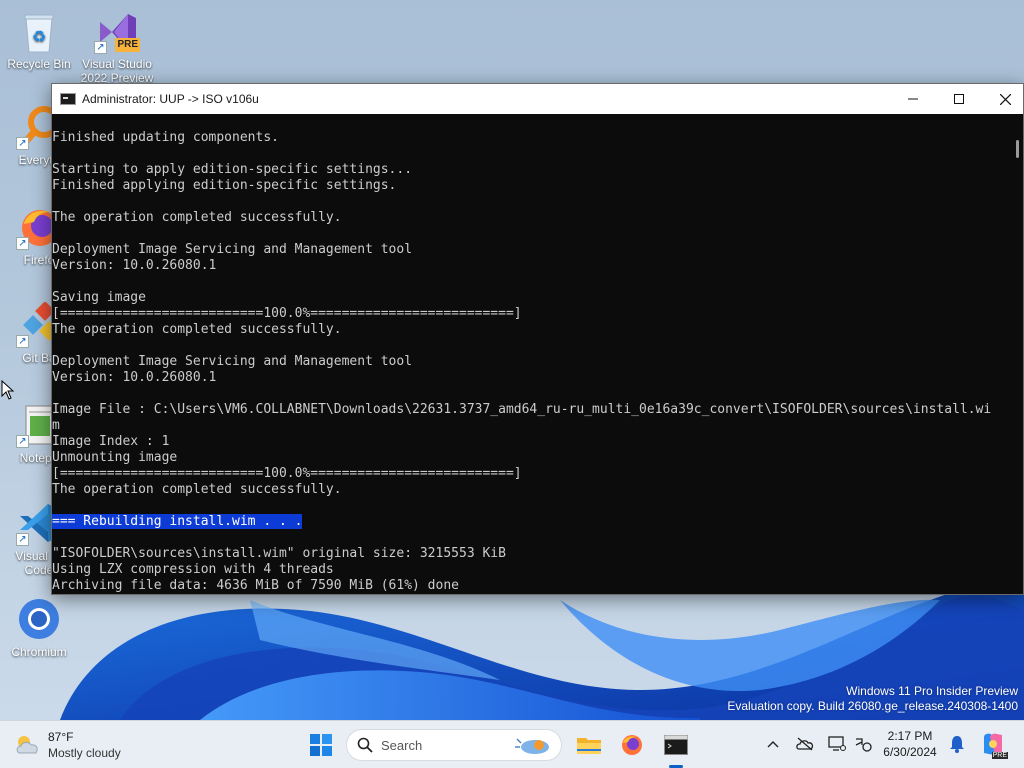  I want to click on clock-date: 6/30/2024, so click(910, 752).